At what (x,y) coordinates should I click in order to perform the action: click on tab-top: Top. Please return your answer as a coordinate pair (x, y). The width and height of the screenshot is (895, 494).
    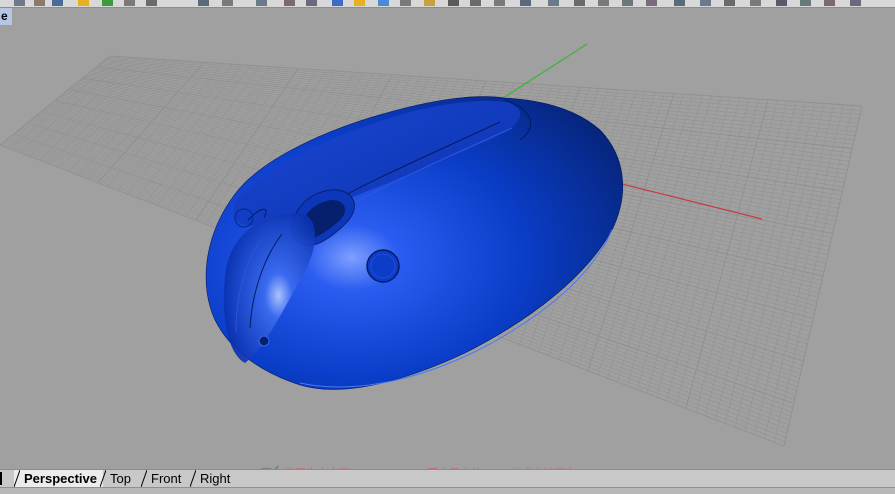
    Looking at the image, I should click on (118, 478).